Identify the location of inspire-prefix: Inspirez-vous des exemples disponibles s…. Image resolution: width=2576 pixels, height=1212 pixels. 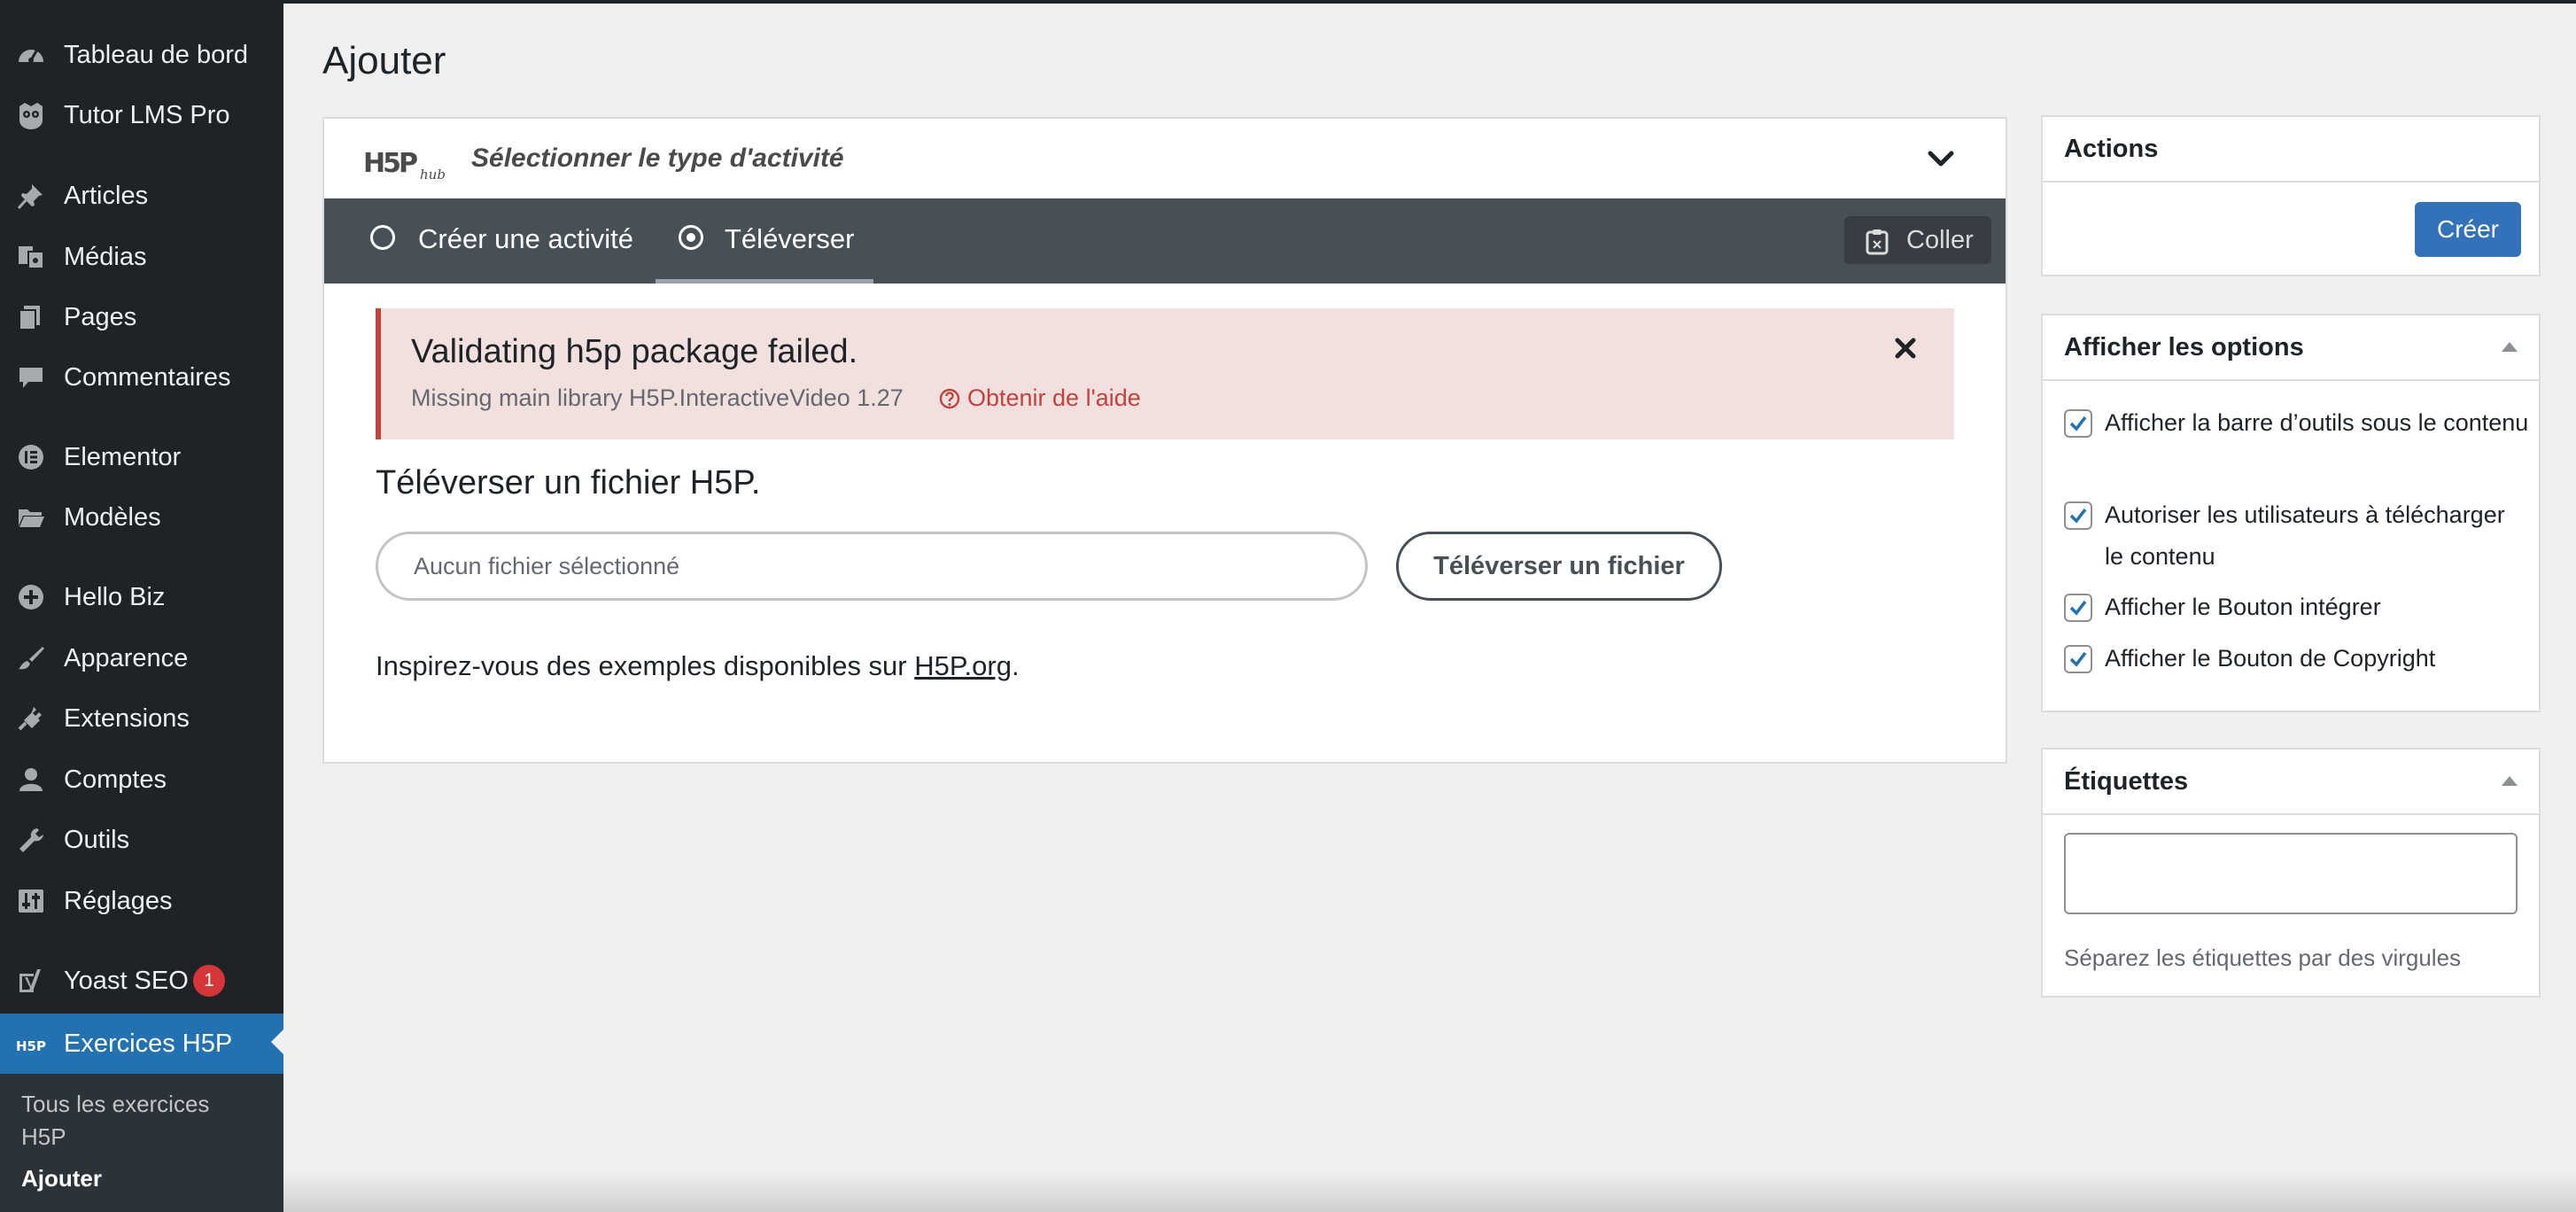
(645, 665).